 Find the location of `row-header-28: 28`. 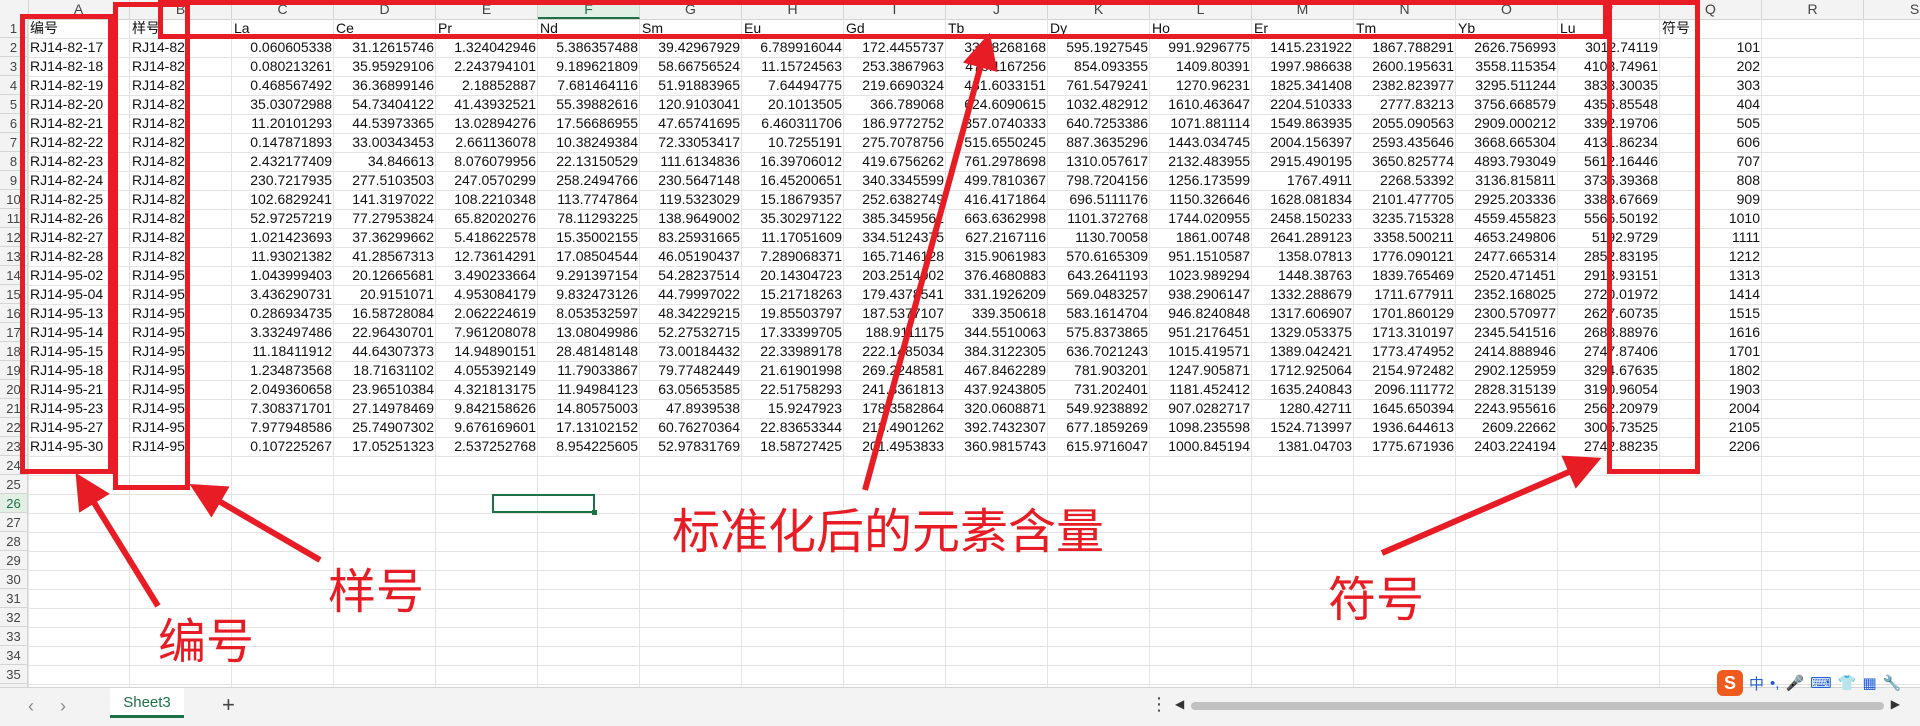

row-header-28: 28 is located at coordinates (14, 541).